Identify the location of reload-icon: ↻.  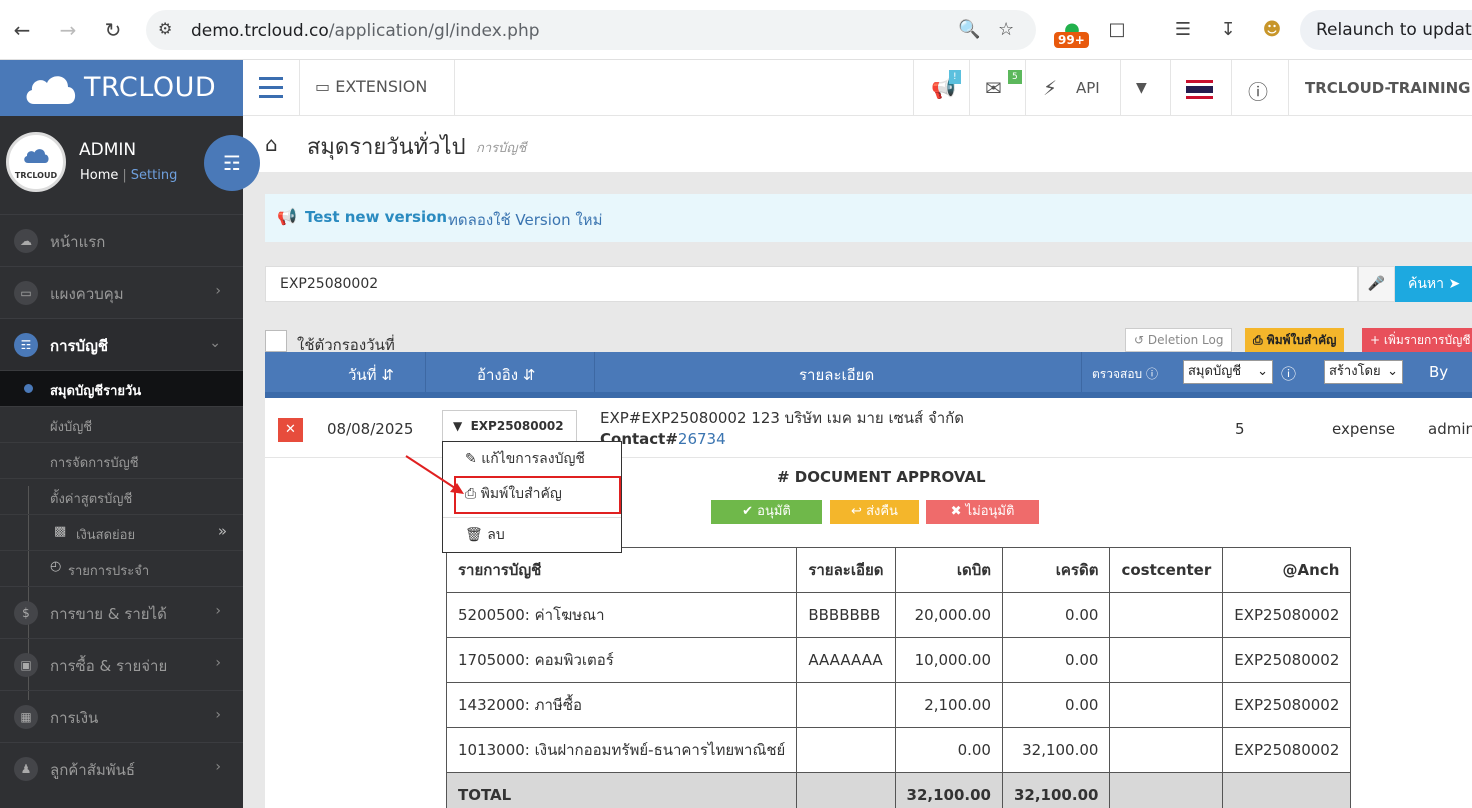
(113, 30).